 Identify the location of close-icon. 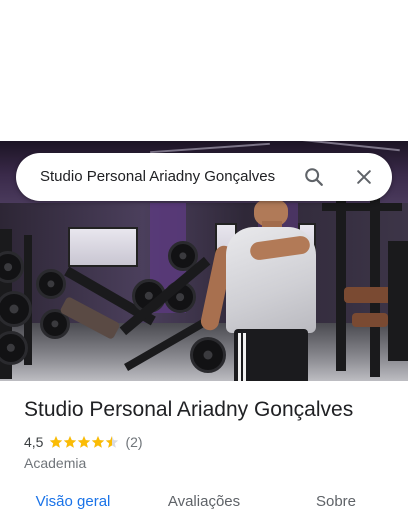
(364, 177).